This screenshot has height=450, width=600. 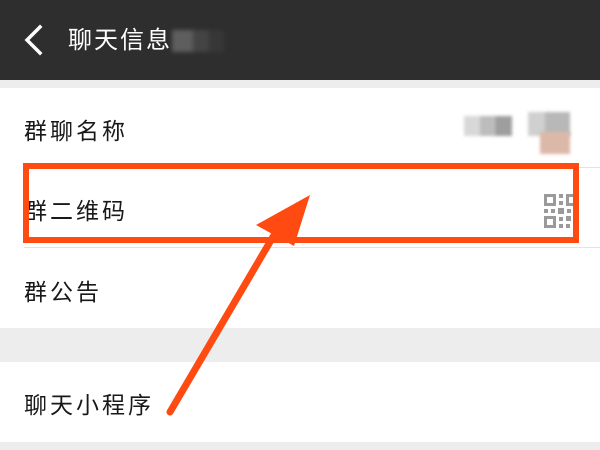 I want to click on group-name-label: 群聊名称, so click(x=76, y=132).